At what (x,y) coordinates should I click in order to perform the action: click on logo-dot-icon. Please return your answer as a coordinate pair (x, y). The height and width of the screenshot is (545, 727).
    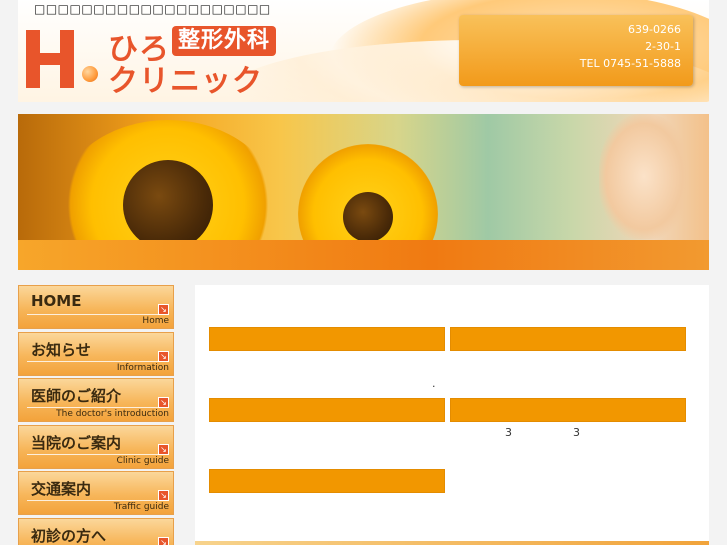
    Looking at the image, I should click on (90, 74).